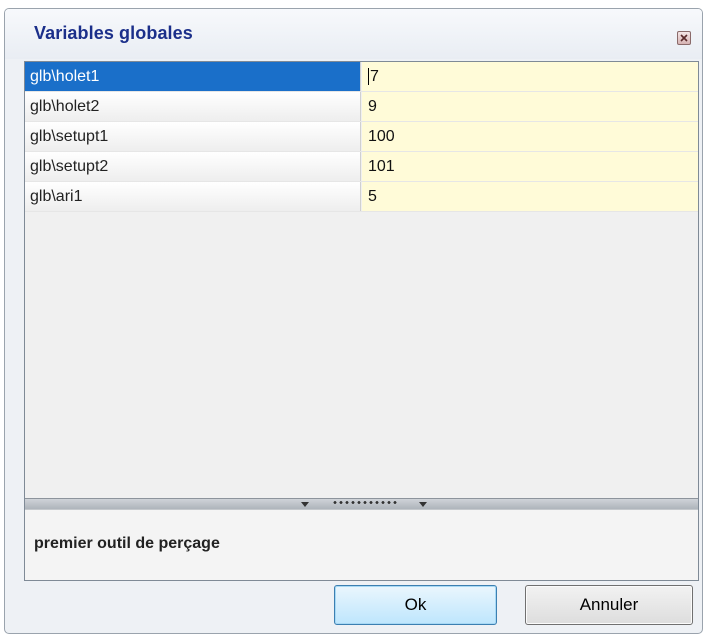 The image size is (707, 637). Describe the element at coordinates (193, 196) in the screenshot. I see `variable-name-cell: glb\ari1` at that location.